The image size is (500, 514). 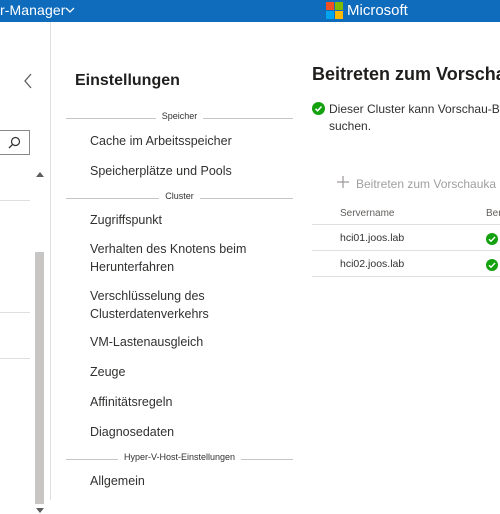 What do you see at coordinates (190, 171) in the screenshot?
I see `settings-item-storage-spaces: Speicherplätze und Pools` at bounding box center [190, 171].